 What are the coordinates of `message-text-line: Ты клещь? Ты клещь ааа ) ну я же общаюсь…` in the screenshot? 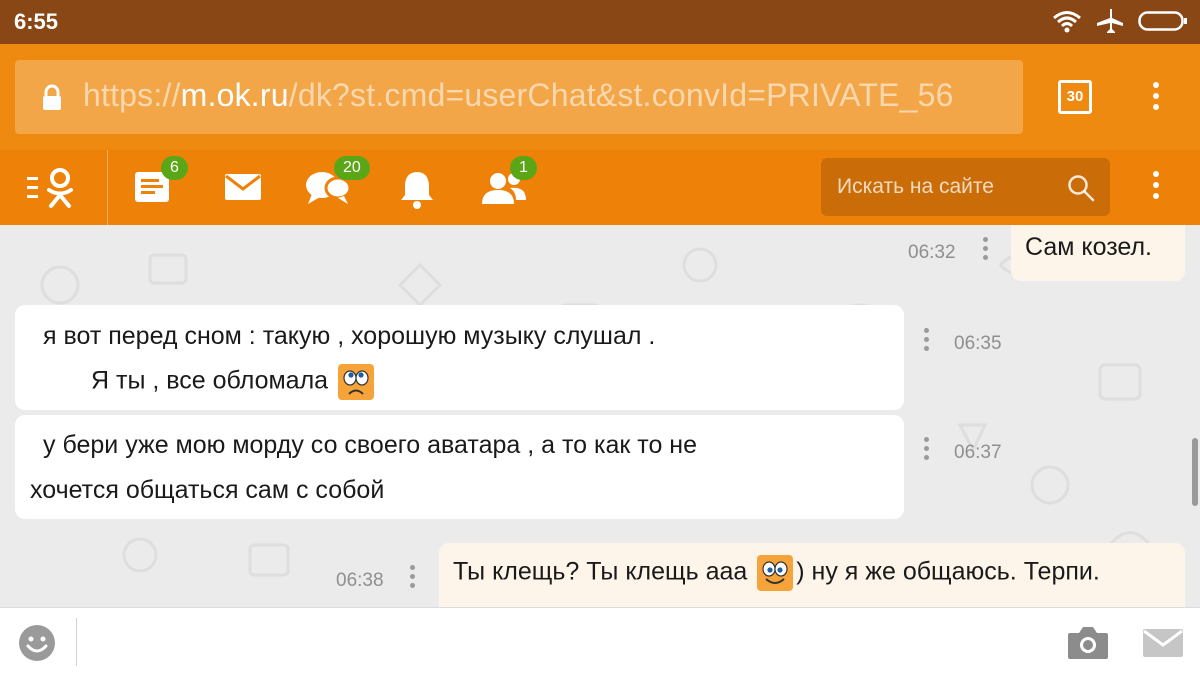 It's located at (776, 573).